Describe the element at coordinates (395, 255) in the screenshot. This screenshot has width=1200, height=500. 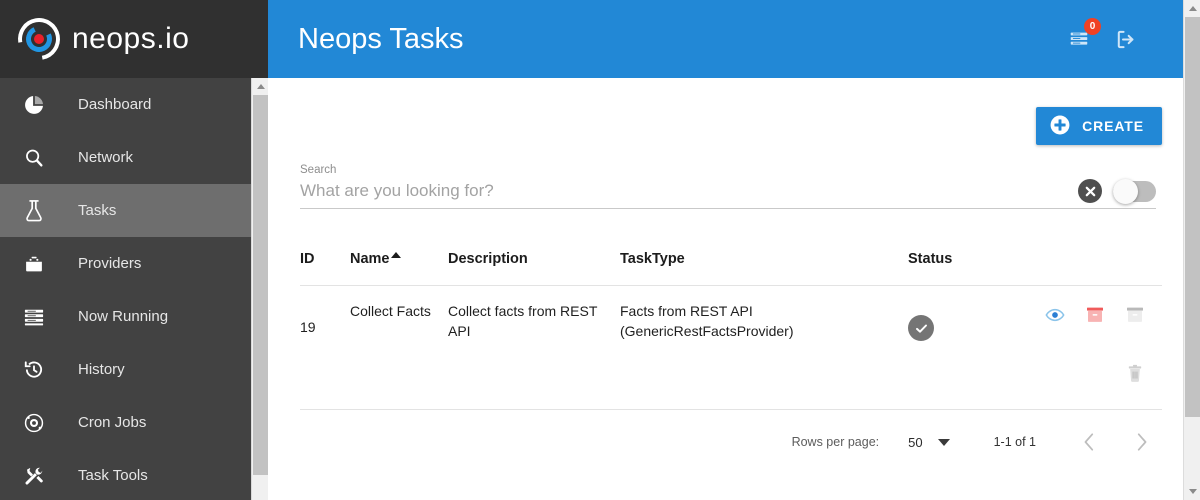
I see `sort-ascending-icon` at that location.